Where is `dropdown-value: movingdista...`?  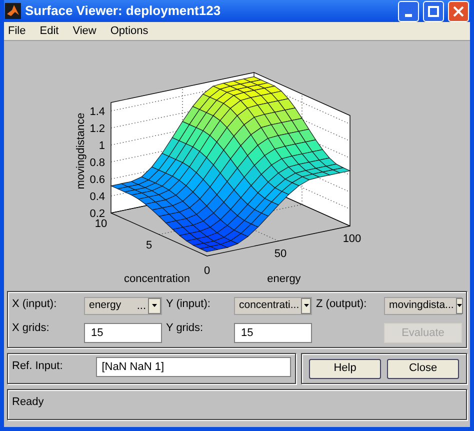 dropdown-value: movingdista... is located at coordinates (421, 305).